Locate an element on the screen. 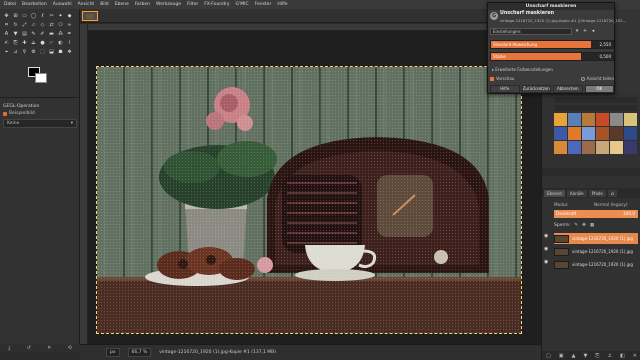 The image size is (640, 360). airbrush-icon: ⁂ is located at coordinates (60, 34).